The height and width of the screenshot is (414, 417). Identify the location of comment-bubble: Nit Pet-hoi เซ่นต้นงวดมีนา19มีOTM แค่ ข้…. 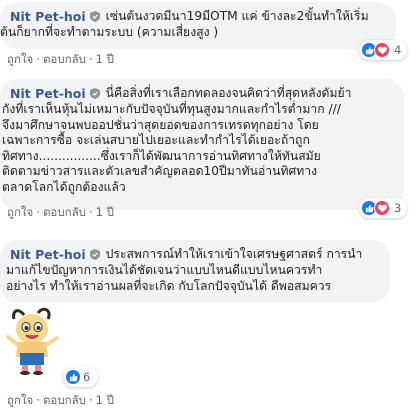
(198, 25).